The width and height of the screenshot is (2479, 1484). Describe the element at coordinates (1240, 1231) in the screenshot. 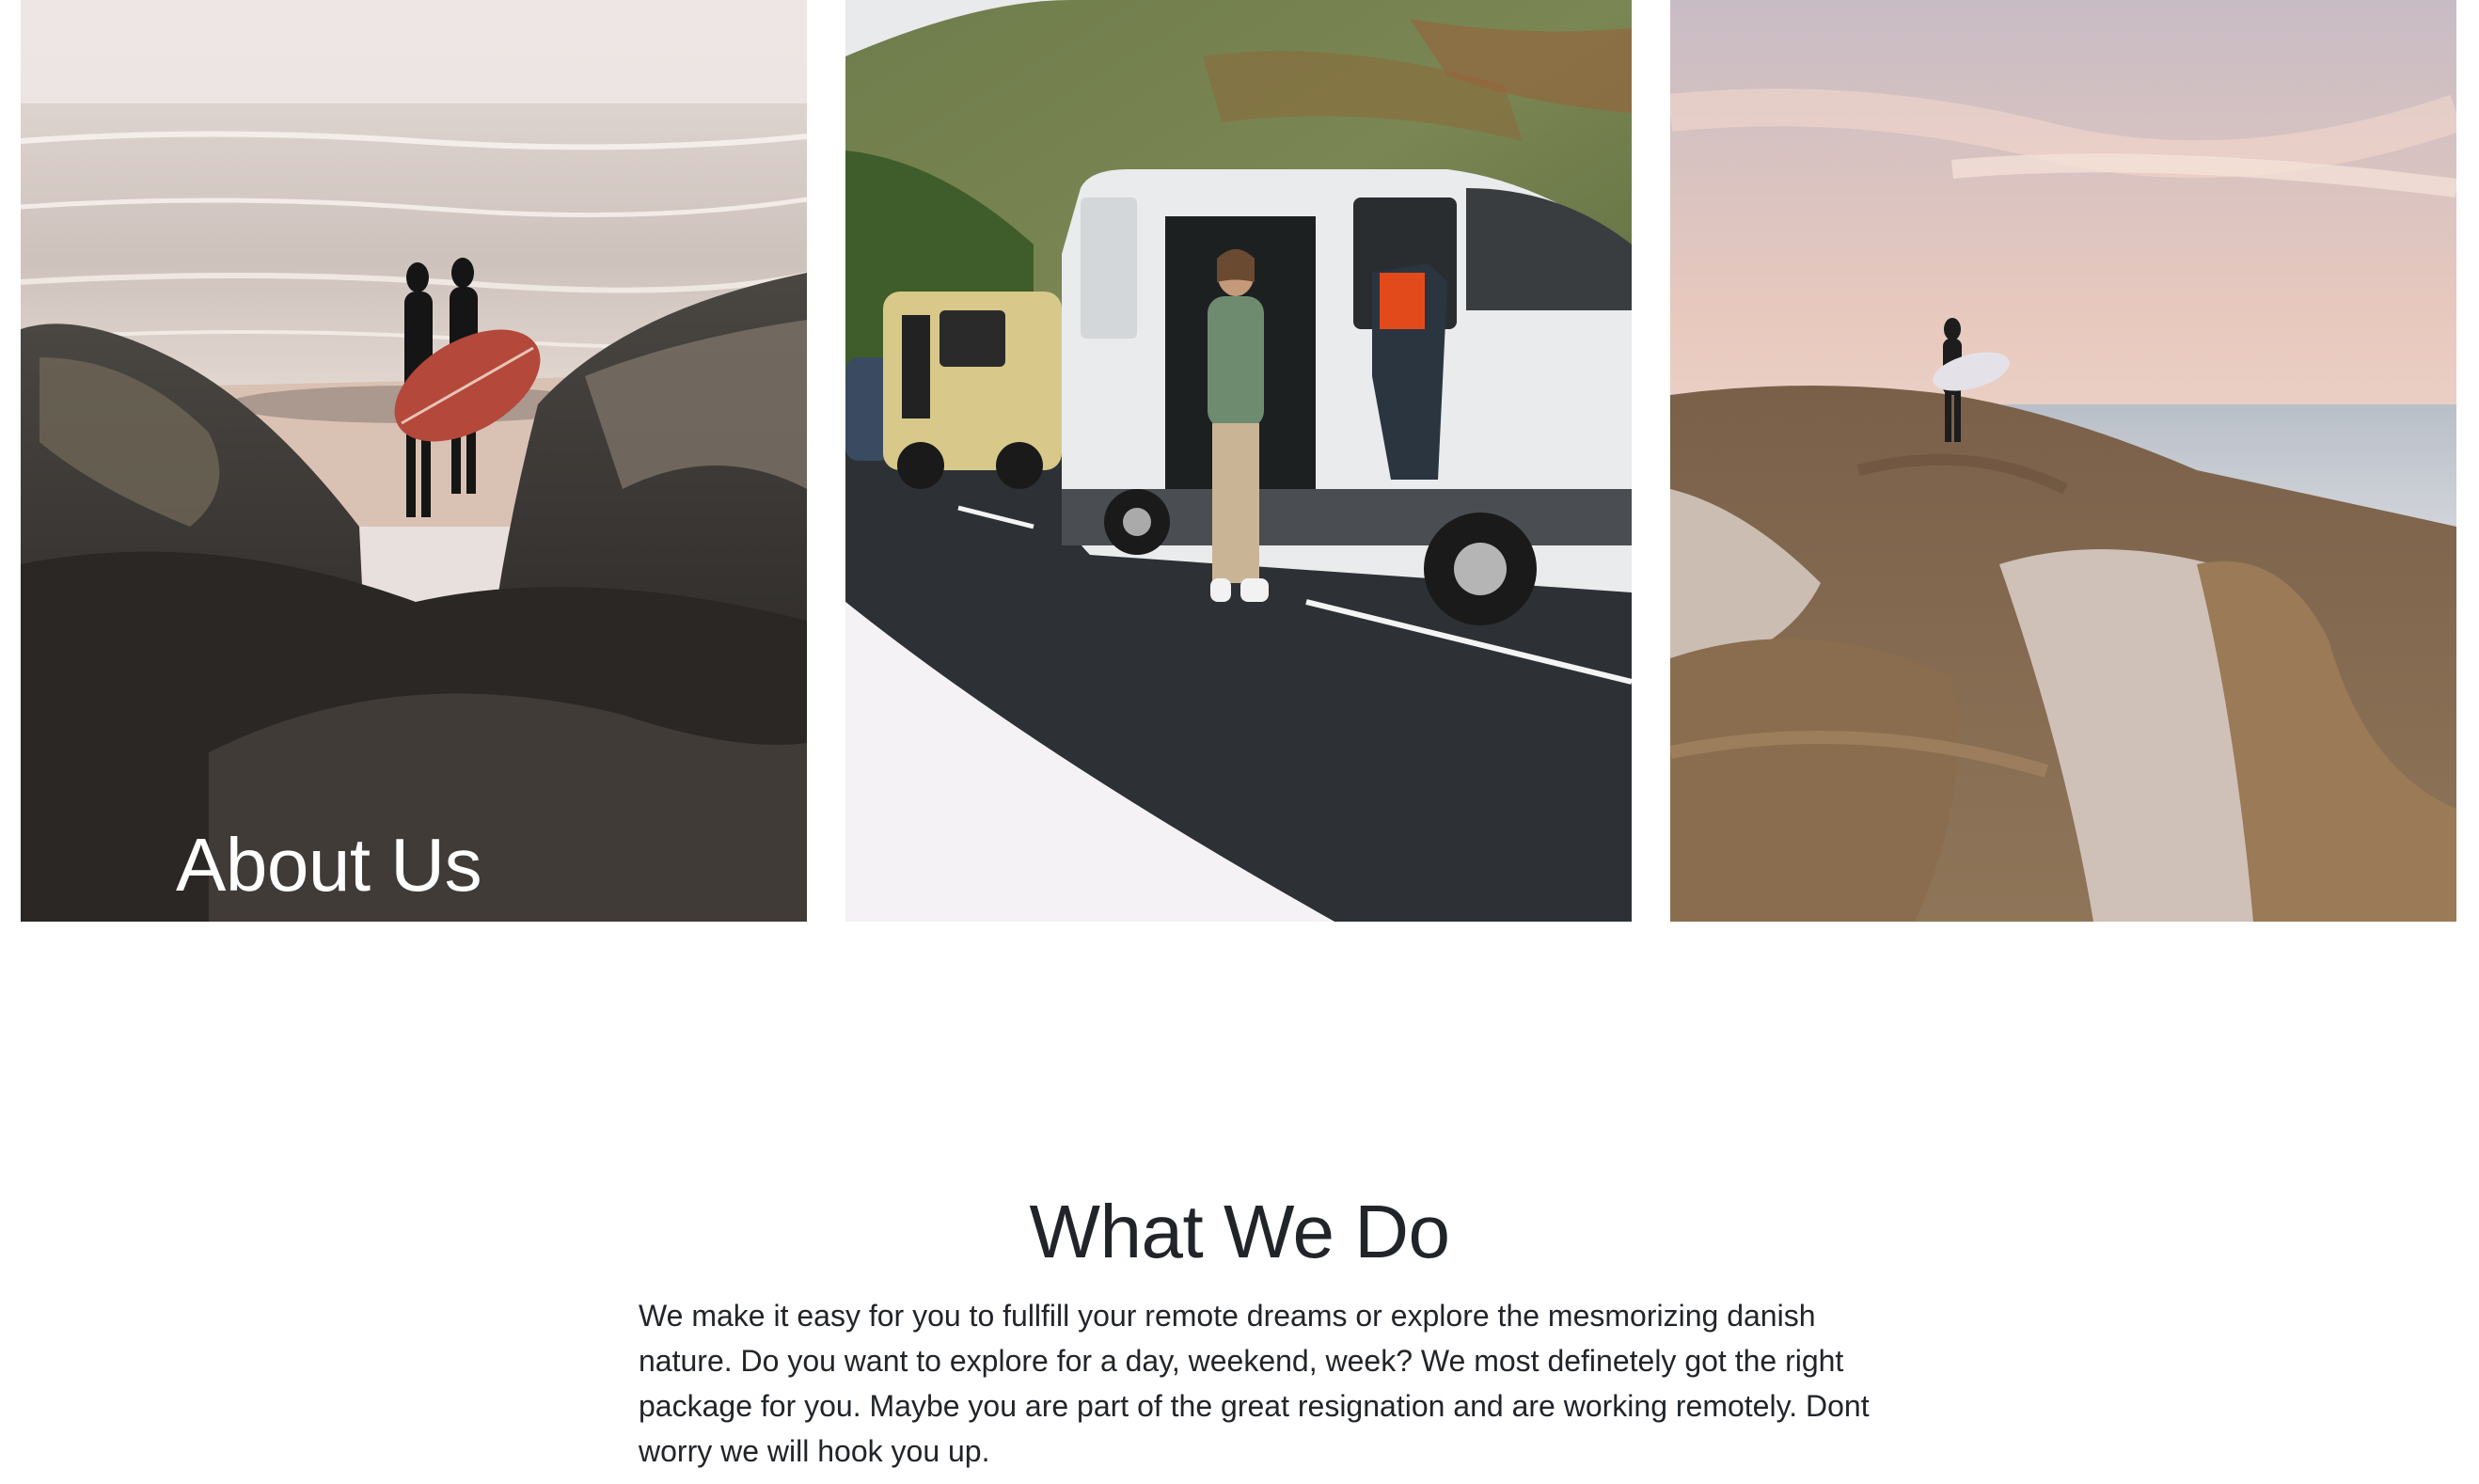

I see `what-we-do-heading: What We Do` at that location.